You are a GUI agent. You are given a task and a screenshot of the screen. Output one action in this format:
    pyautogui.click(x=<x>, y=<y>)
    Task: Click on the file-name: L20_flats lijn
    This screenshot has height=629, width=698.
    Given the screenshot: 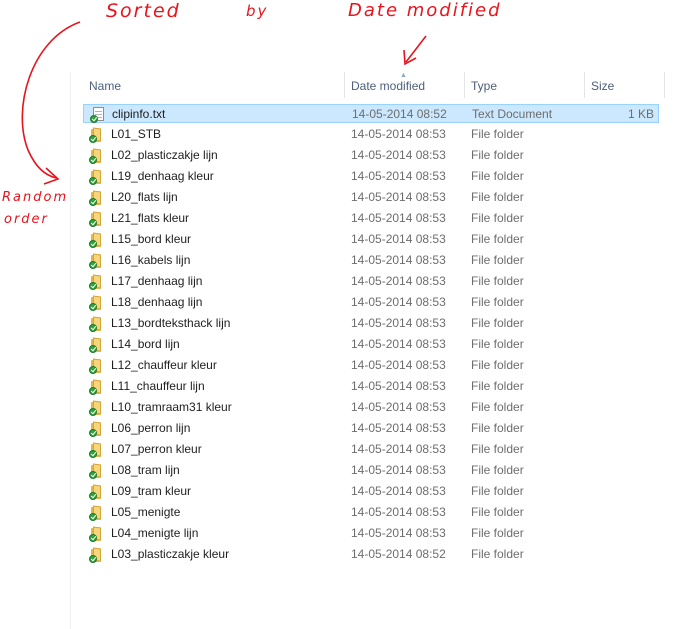 What is the action you would take?
    pyautogui.click(x=144, y=197)
    